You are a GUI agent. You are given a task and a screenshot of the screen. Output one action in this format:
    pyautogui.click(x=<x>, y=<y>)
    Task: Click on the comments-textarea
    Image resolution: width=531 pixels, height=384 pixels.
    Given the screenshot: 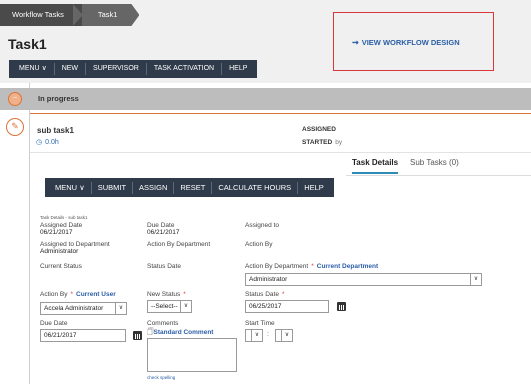 What is the action you would take?
    pyautogui.click(x=192, y=355)
    